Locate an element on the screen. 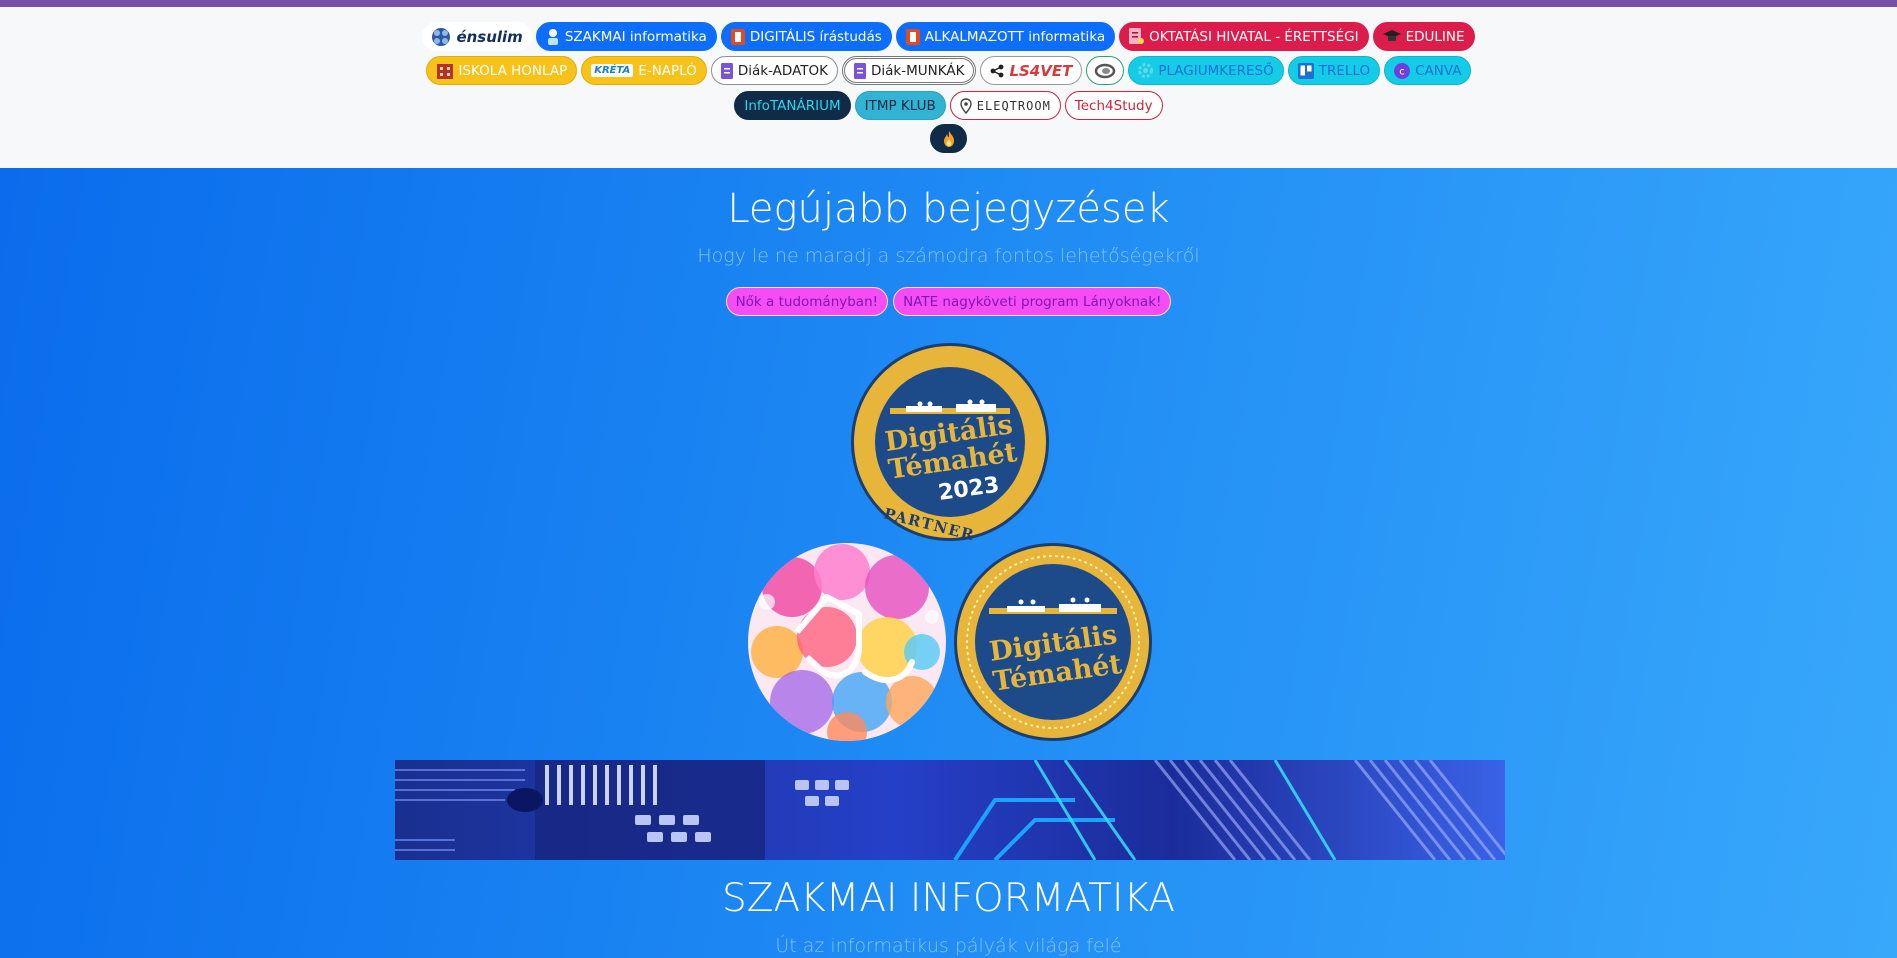 The width and height of the screenshot is (1897, 958). eleqtroom-button: ELEQTROOM is located at coordinates (1005, 105).